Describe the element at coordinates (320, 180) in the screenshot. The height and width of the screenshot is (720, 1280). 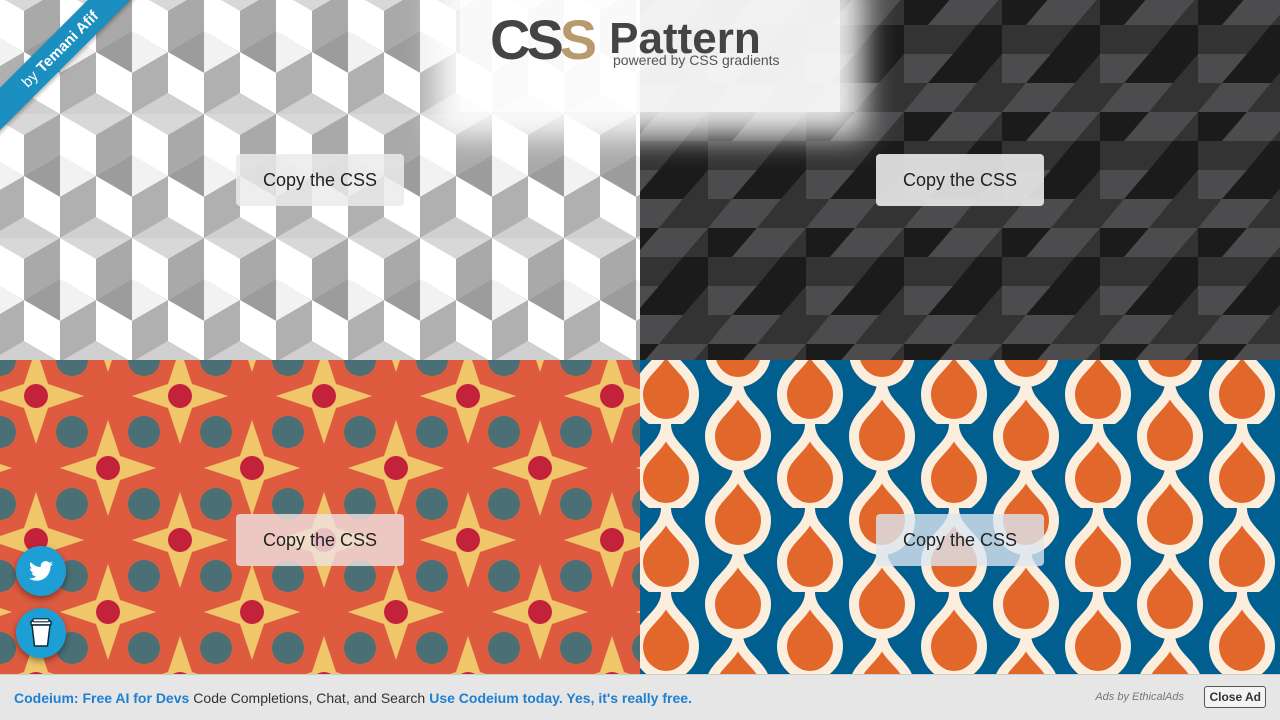
I see `copy-css-button-1: Copy the CSS` at that location.